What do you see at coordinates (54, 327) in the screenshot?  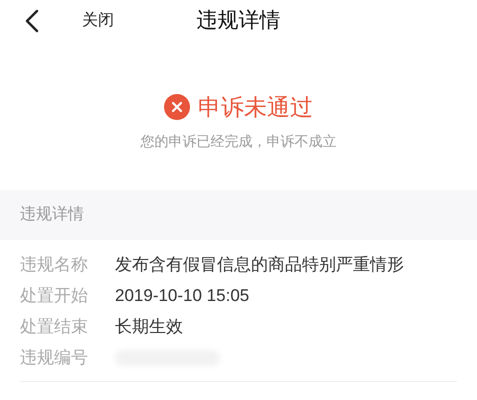 I see `field-label: 处置结束` at bounding box center [54, 327].